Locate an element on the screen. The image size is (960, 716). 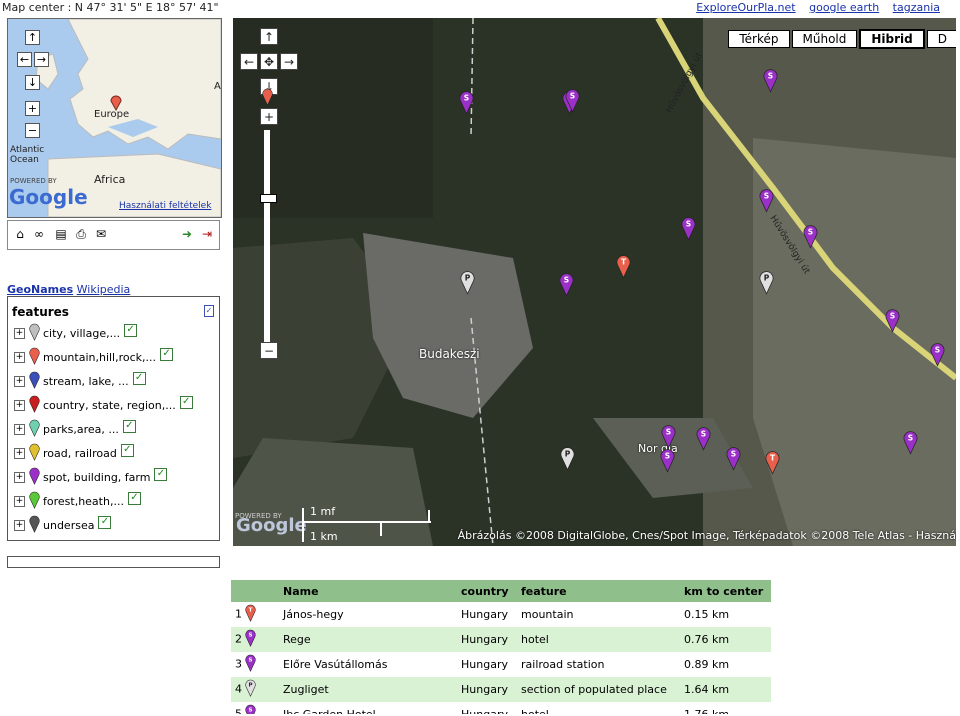
overview-pan-left-button: ← is located at coordinates (24, 59).